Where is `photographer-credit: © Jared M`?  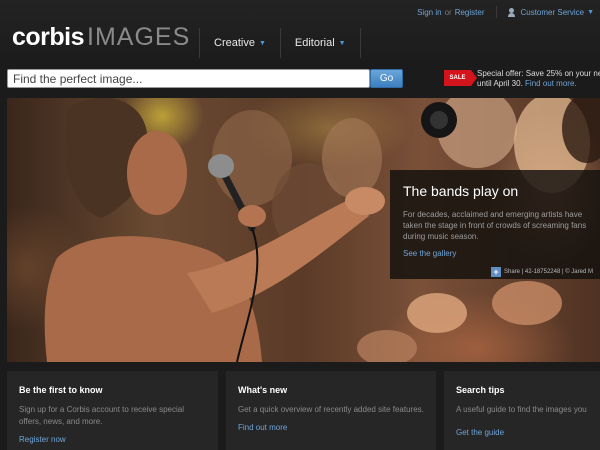 photographer-credit: © Jared M is located at coordinates (579, 272).